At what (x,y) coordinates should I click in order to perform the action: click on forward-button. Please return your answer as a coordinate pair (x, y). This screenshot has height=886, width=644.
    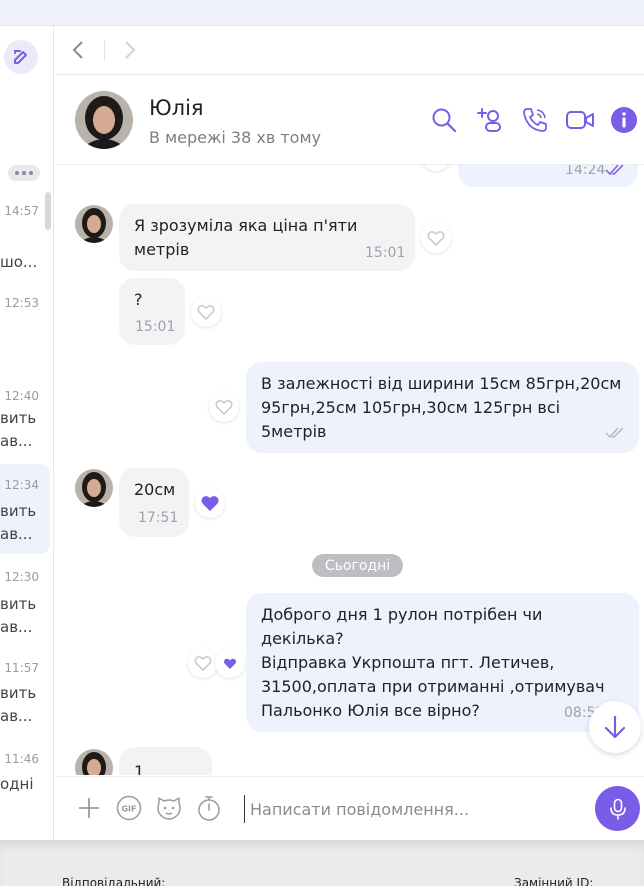
    Looking at the image, I should click on (129, 50).